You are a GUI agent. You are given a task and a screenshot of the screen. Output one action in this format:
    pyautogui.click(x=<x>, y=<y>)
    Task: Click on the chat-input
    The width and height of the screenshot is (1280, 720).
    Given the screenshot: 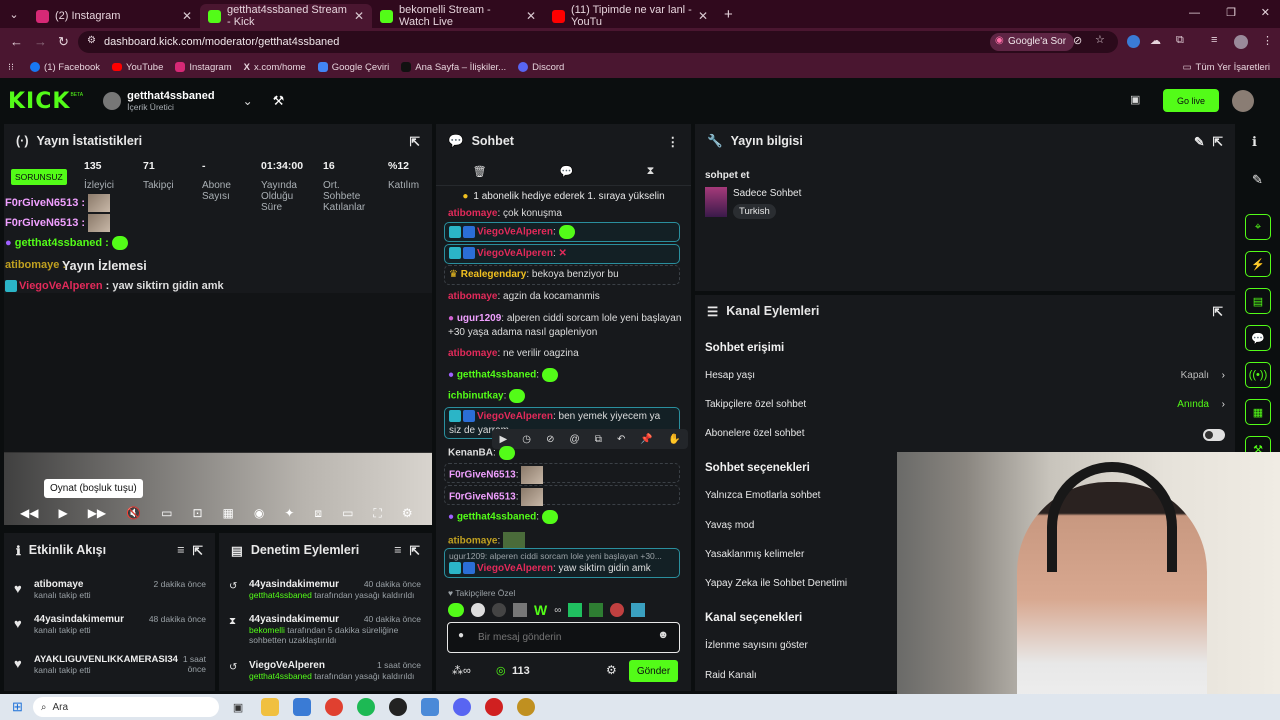 What is the action you would take?
    pyautogui.click(x=563, y=637)
    